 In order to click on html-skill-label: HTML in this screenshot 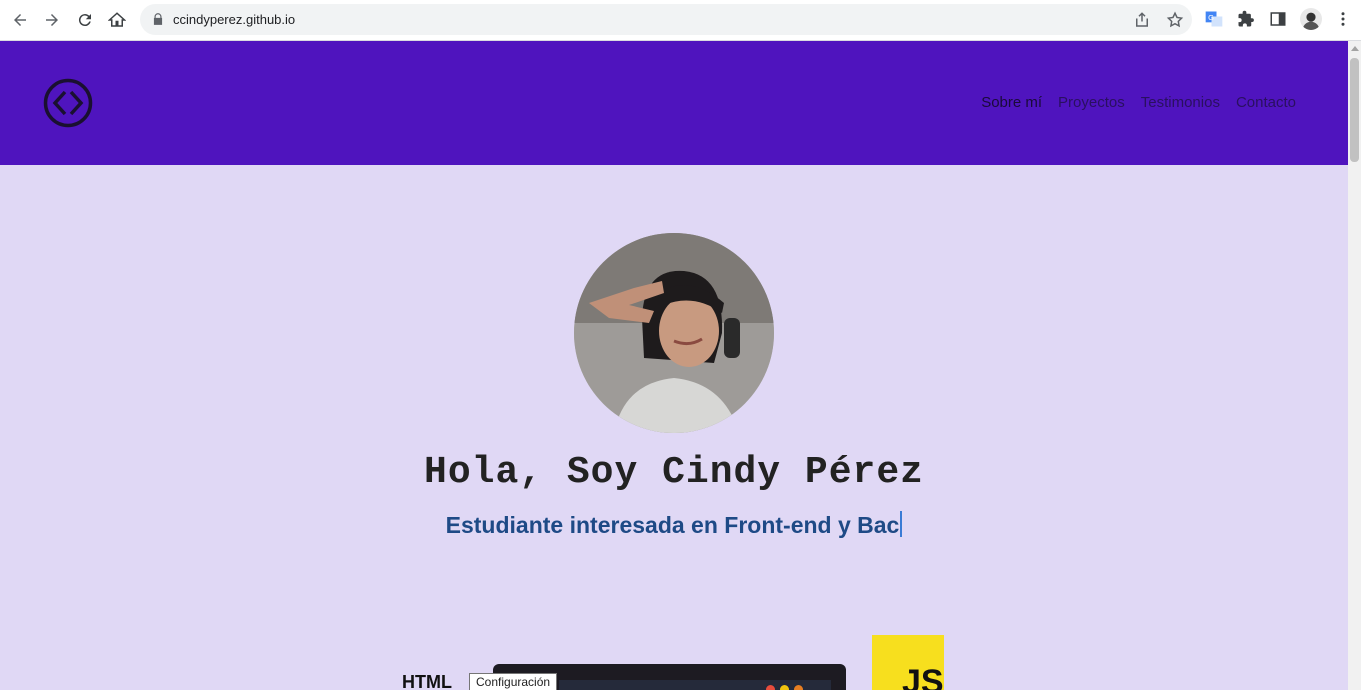, I will do `click(427, 681)`.